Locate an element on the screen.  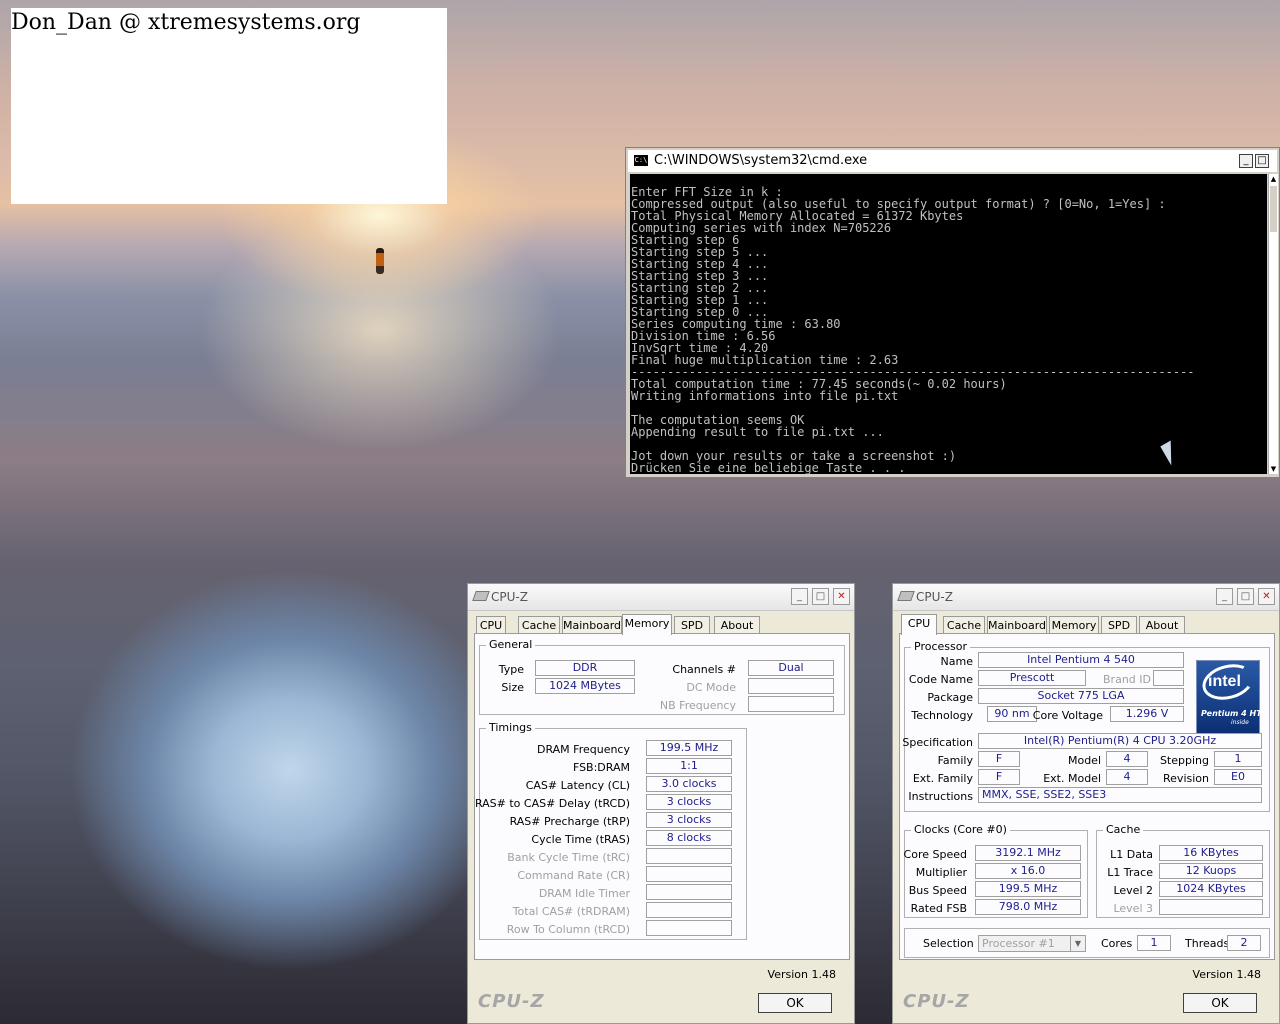
console-line: Drücken Sie eine beliebige Taste . . . _ is located at coordinates (775, 467).